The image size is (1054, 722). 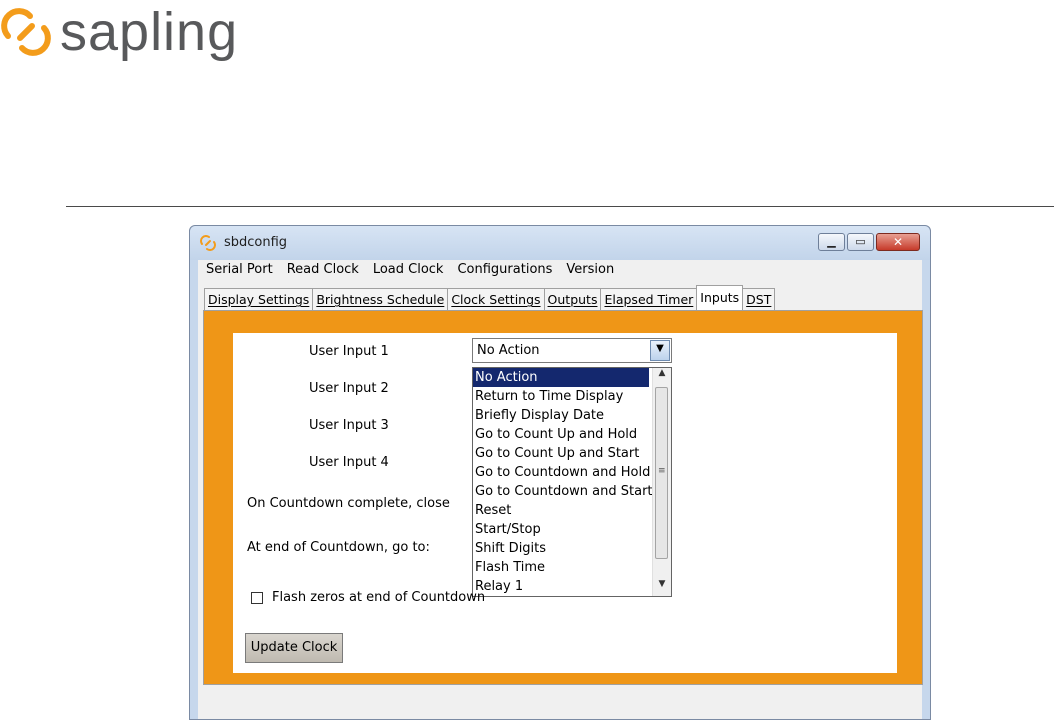 I want to click on dropdown-option: Go to Count Up and Hold, so click(x=572, y=434).